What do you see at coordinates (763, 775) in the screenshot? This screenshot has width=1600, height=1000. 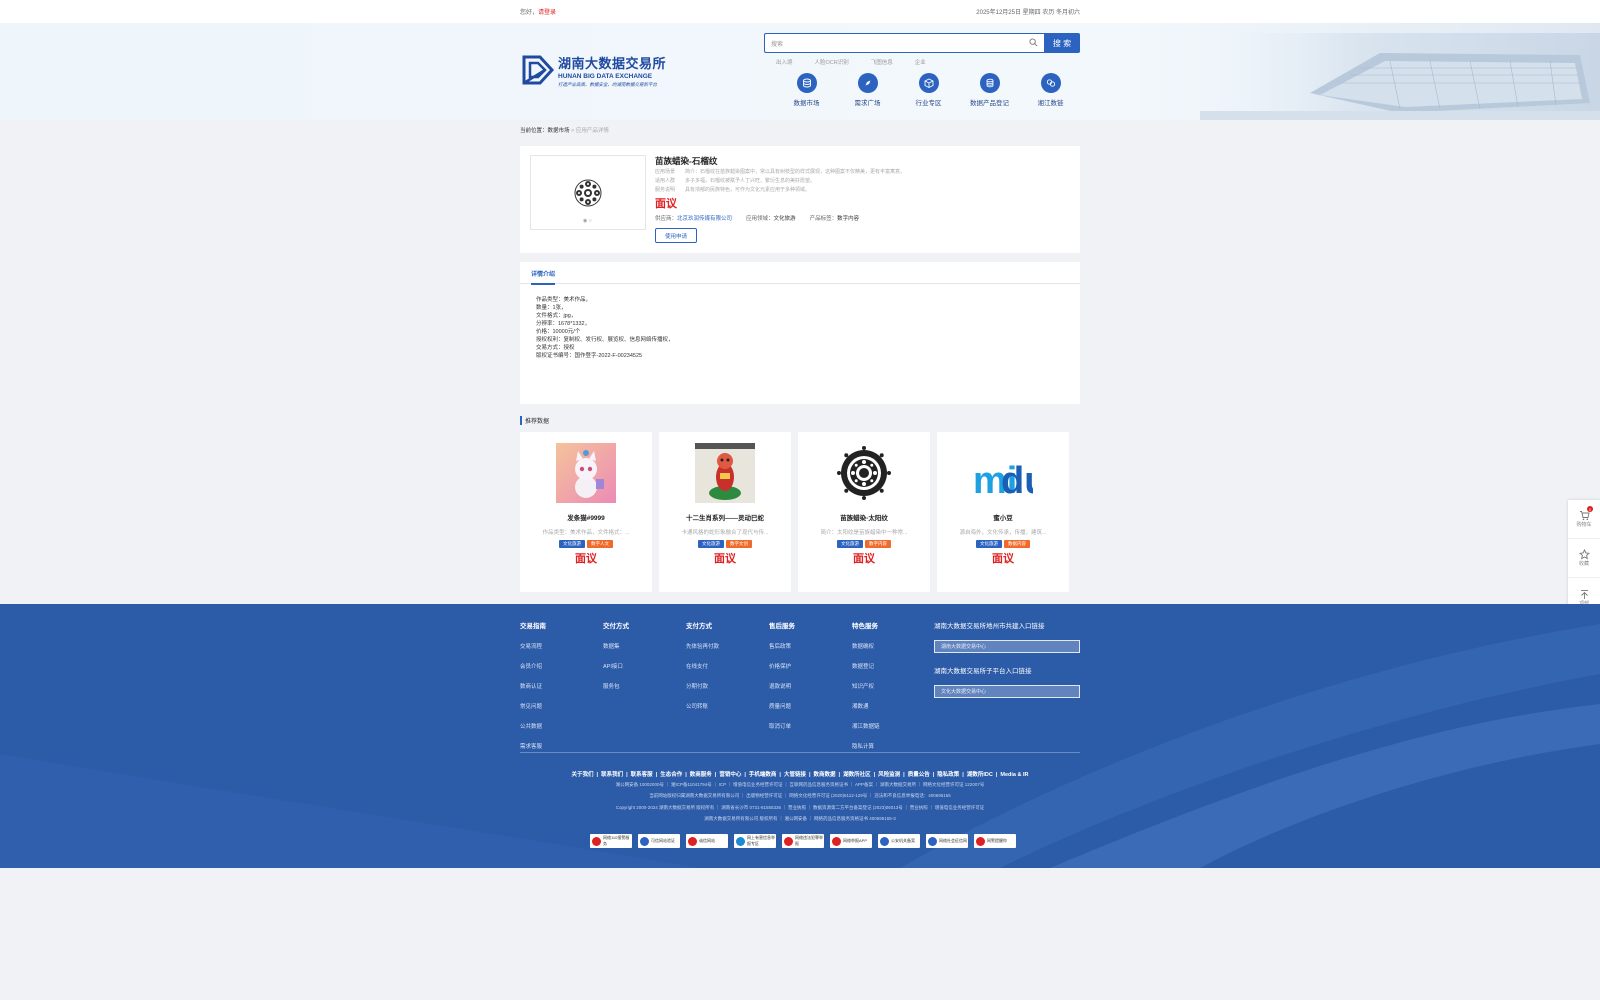 I see `footer-nav-link: 手机端数商` at bounding box center [763, 775].